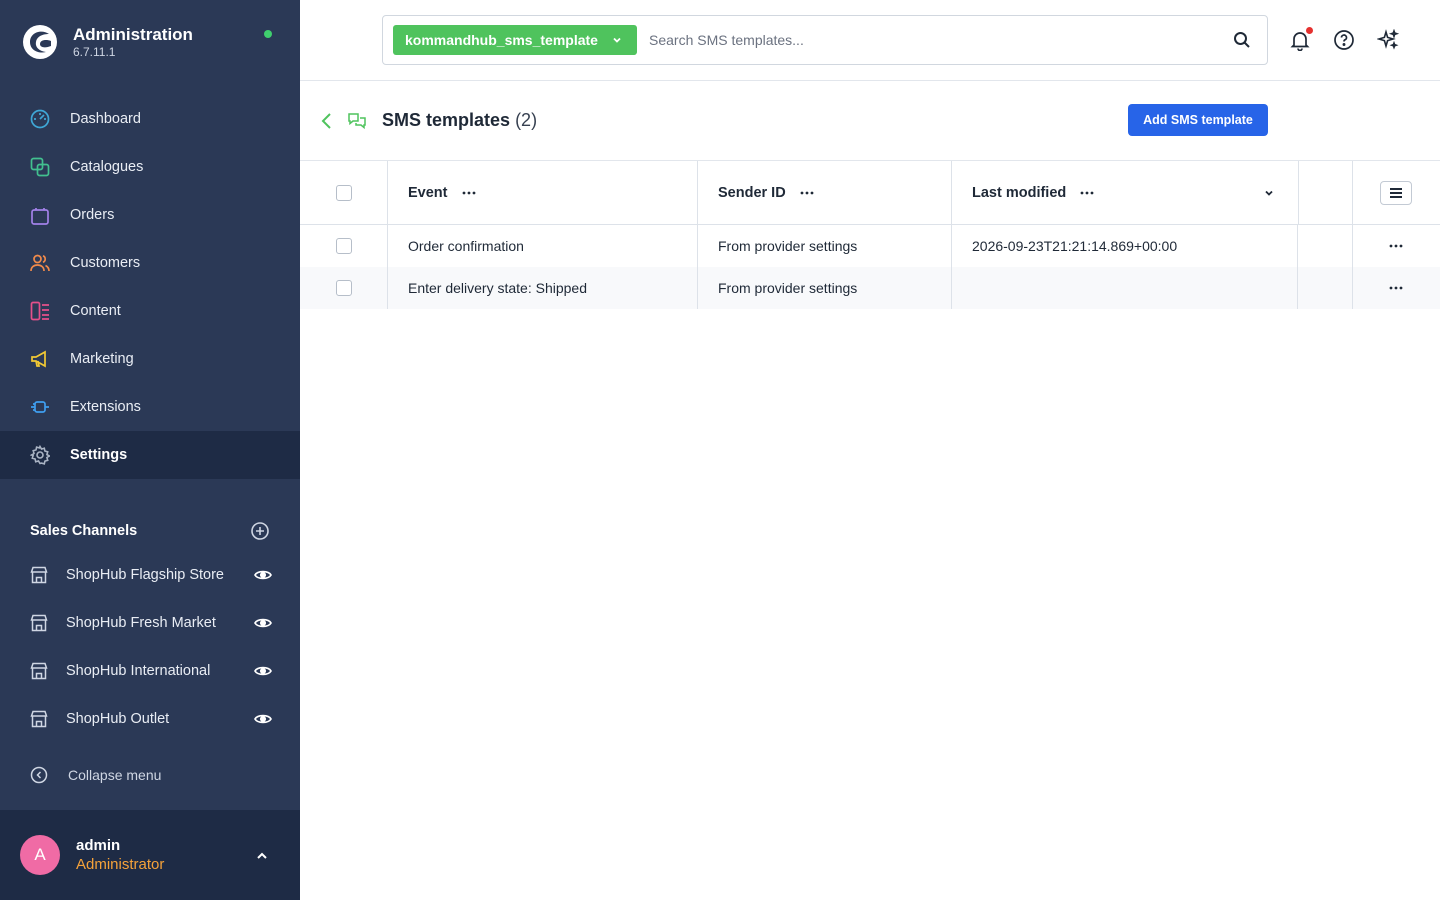 Image resolution: width=1440 pixels, height=900 pixels. What do you see at coordinates (40, 407) in the screenshot?
I see `plug-icon` at bounding box center [40, 407].